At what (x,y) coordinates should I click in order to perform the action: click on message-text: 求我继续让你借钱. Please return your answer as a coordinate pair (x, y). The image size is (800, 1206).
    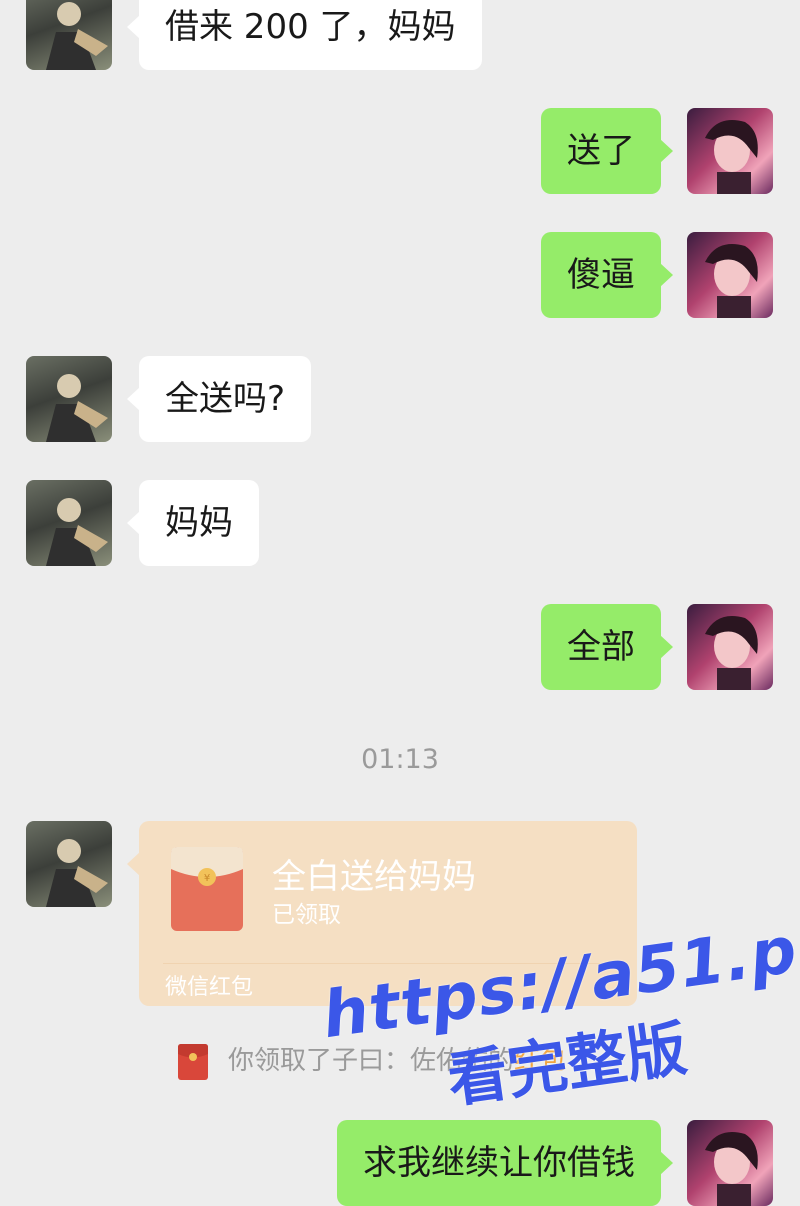
    Looking at the image, I should click on (499, 1163).